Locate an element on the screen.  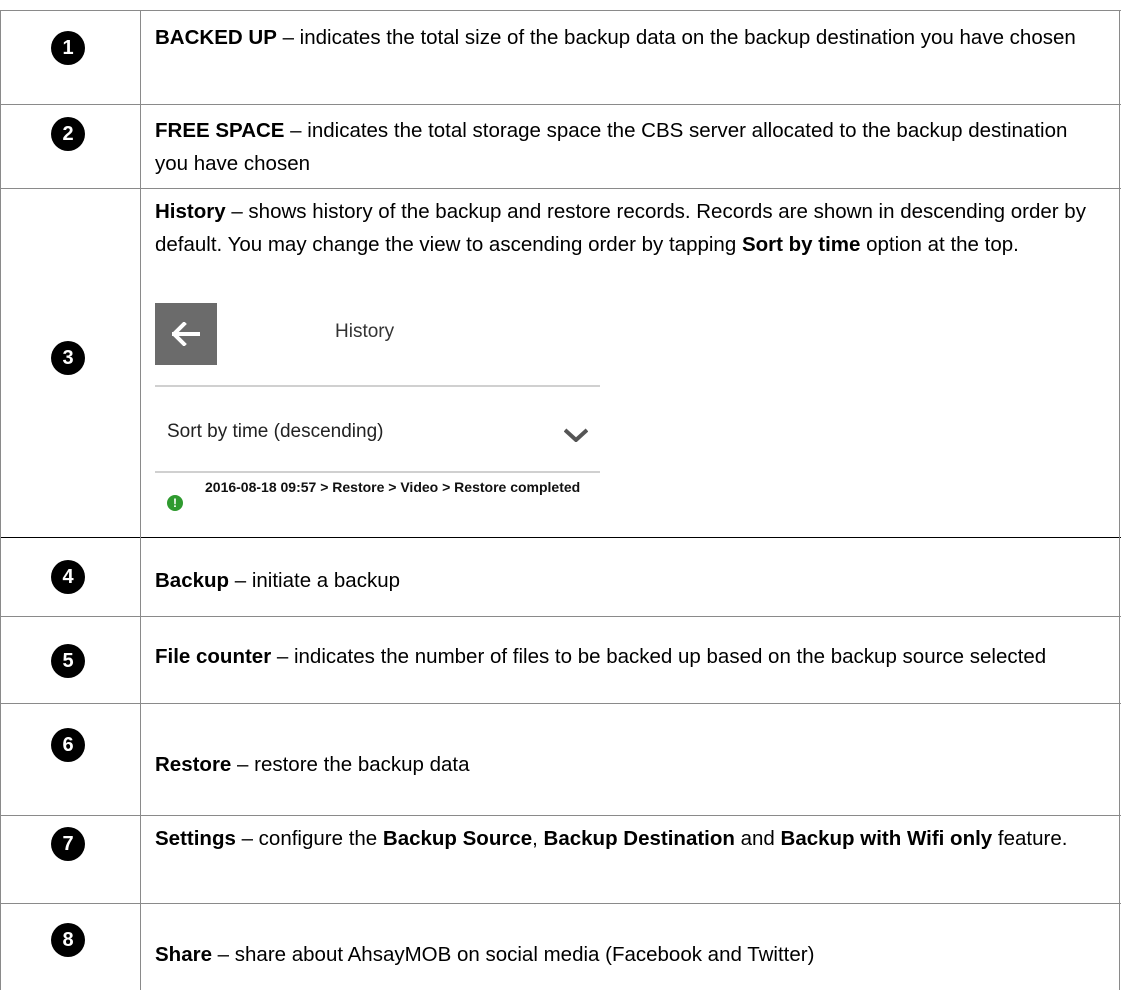
back-button is located at coordinates (186, 334).